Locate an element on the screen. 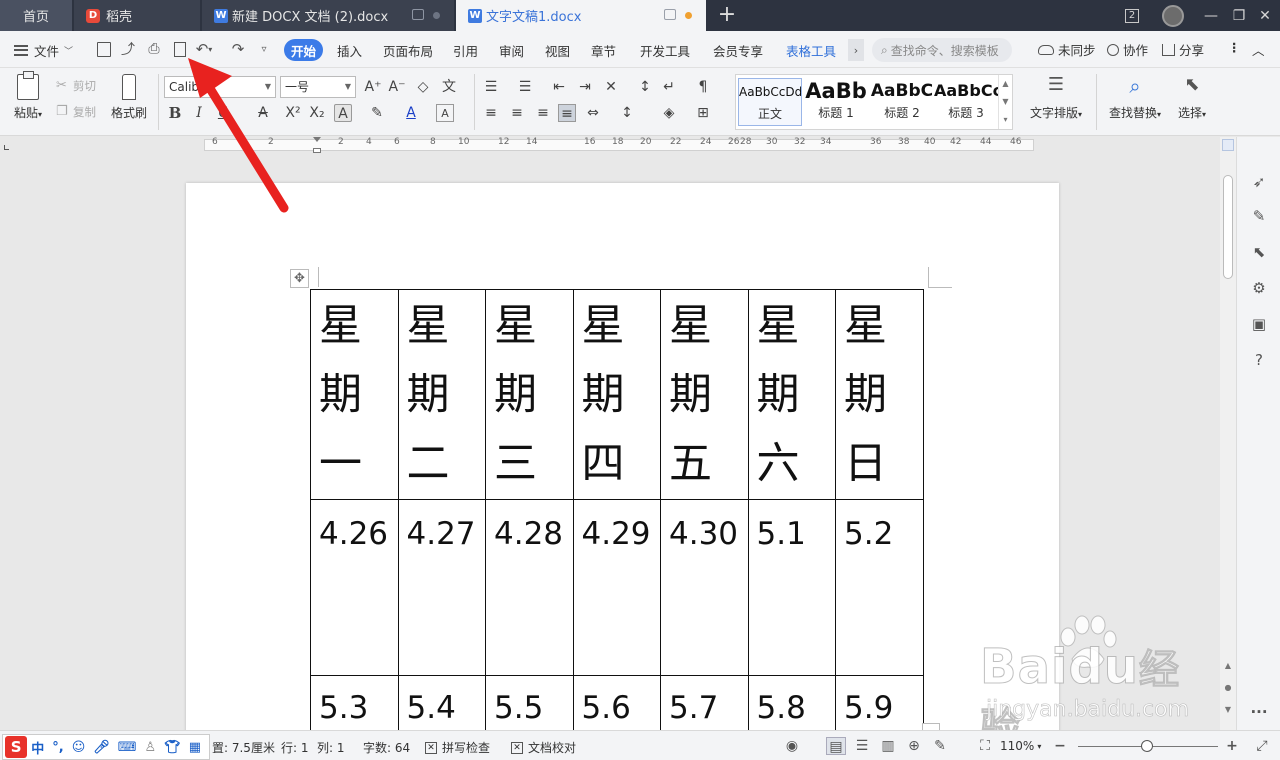 The height and width of the screenshot is (760, 1280). eye-protect-icon: ◉ is located at coordinates (792, 746).